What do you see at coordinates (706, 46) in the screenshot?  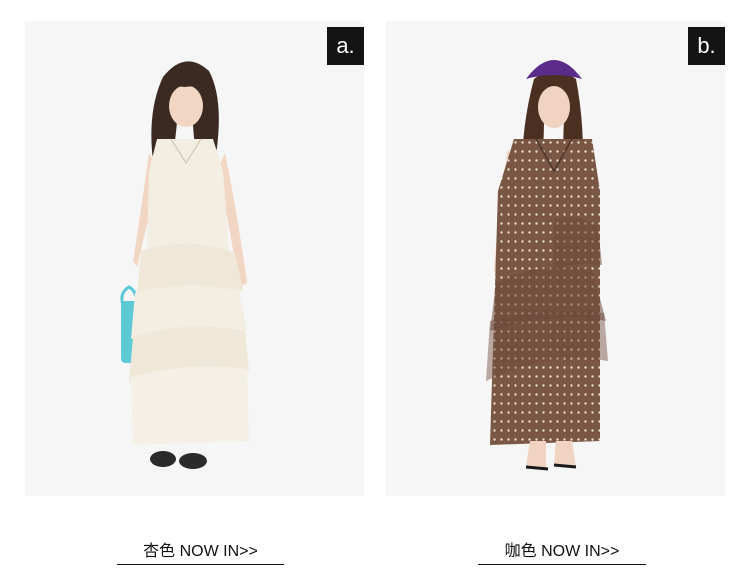 I see `product-label-badge: b.` at bounding box center [706, 46].